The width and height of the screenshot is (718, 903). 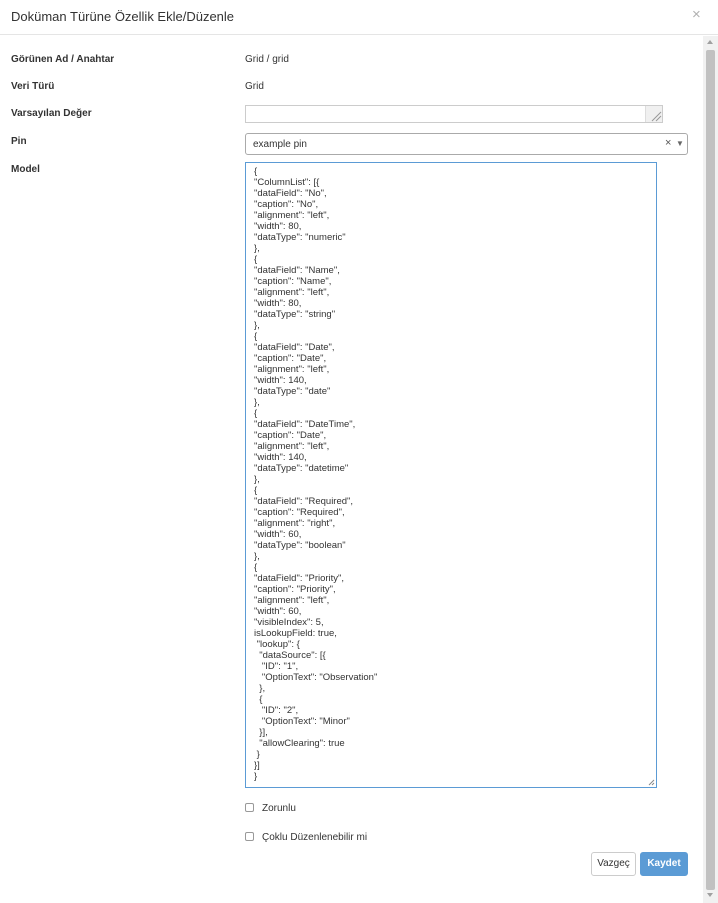 I want to click on dialog-header: Doküman Türüne Özellik Ekle/Düzenle ×, so click(x=359, y=17).